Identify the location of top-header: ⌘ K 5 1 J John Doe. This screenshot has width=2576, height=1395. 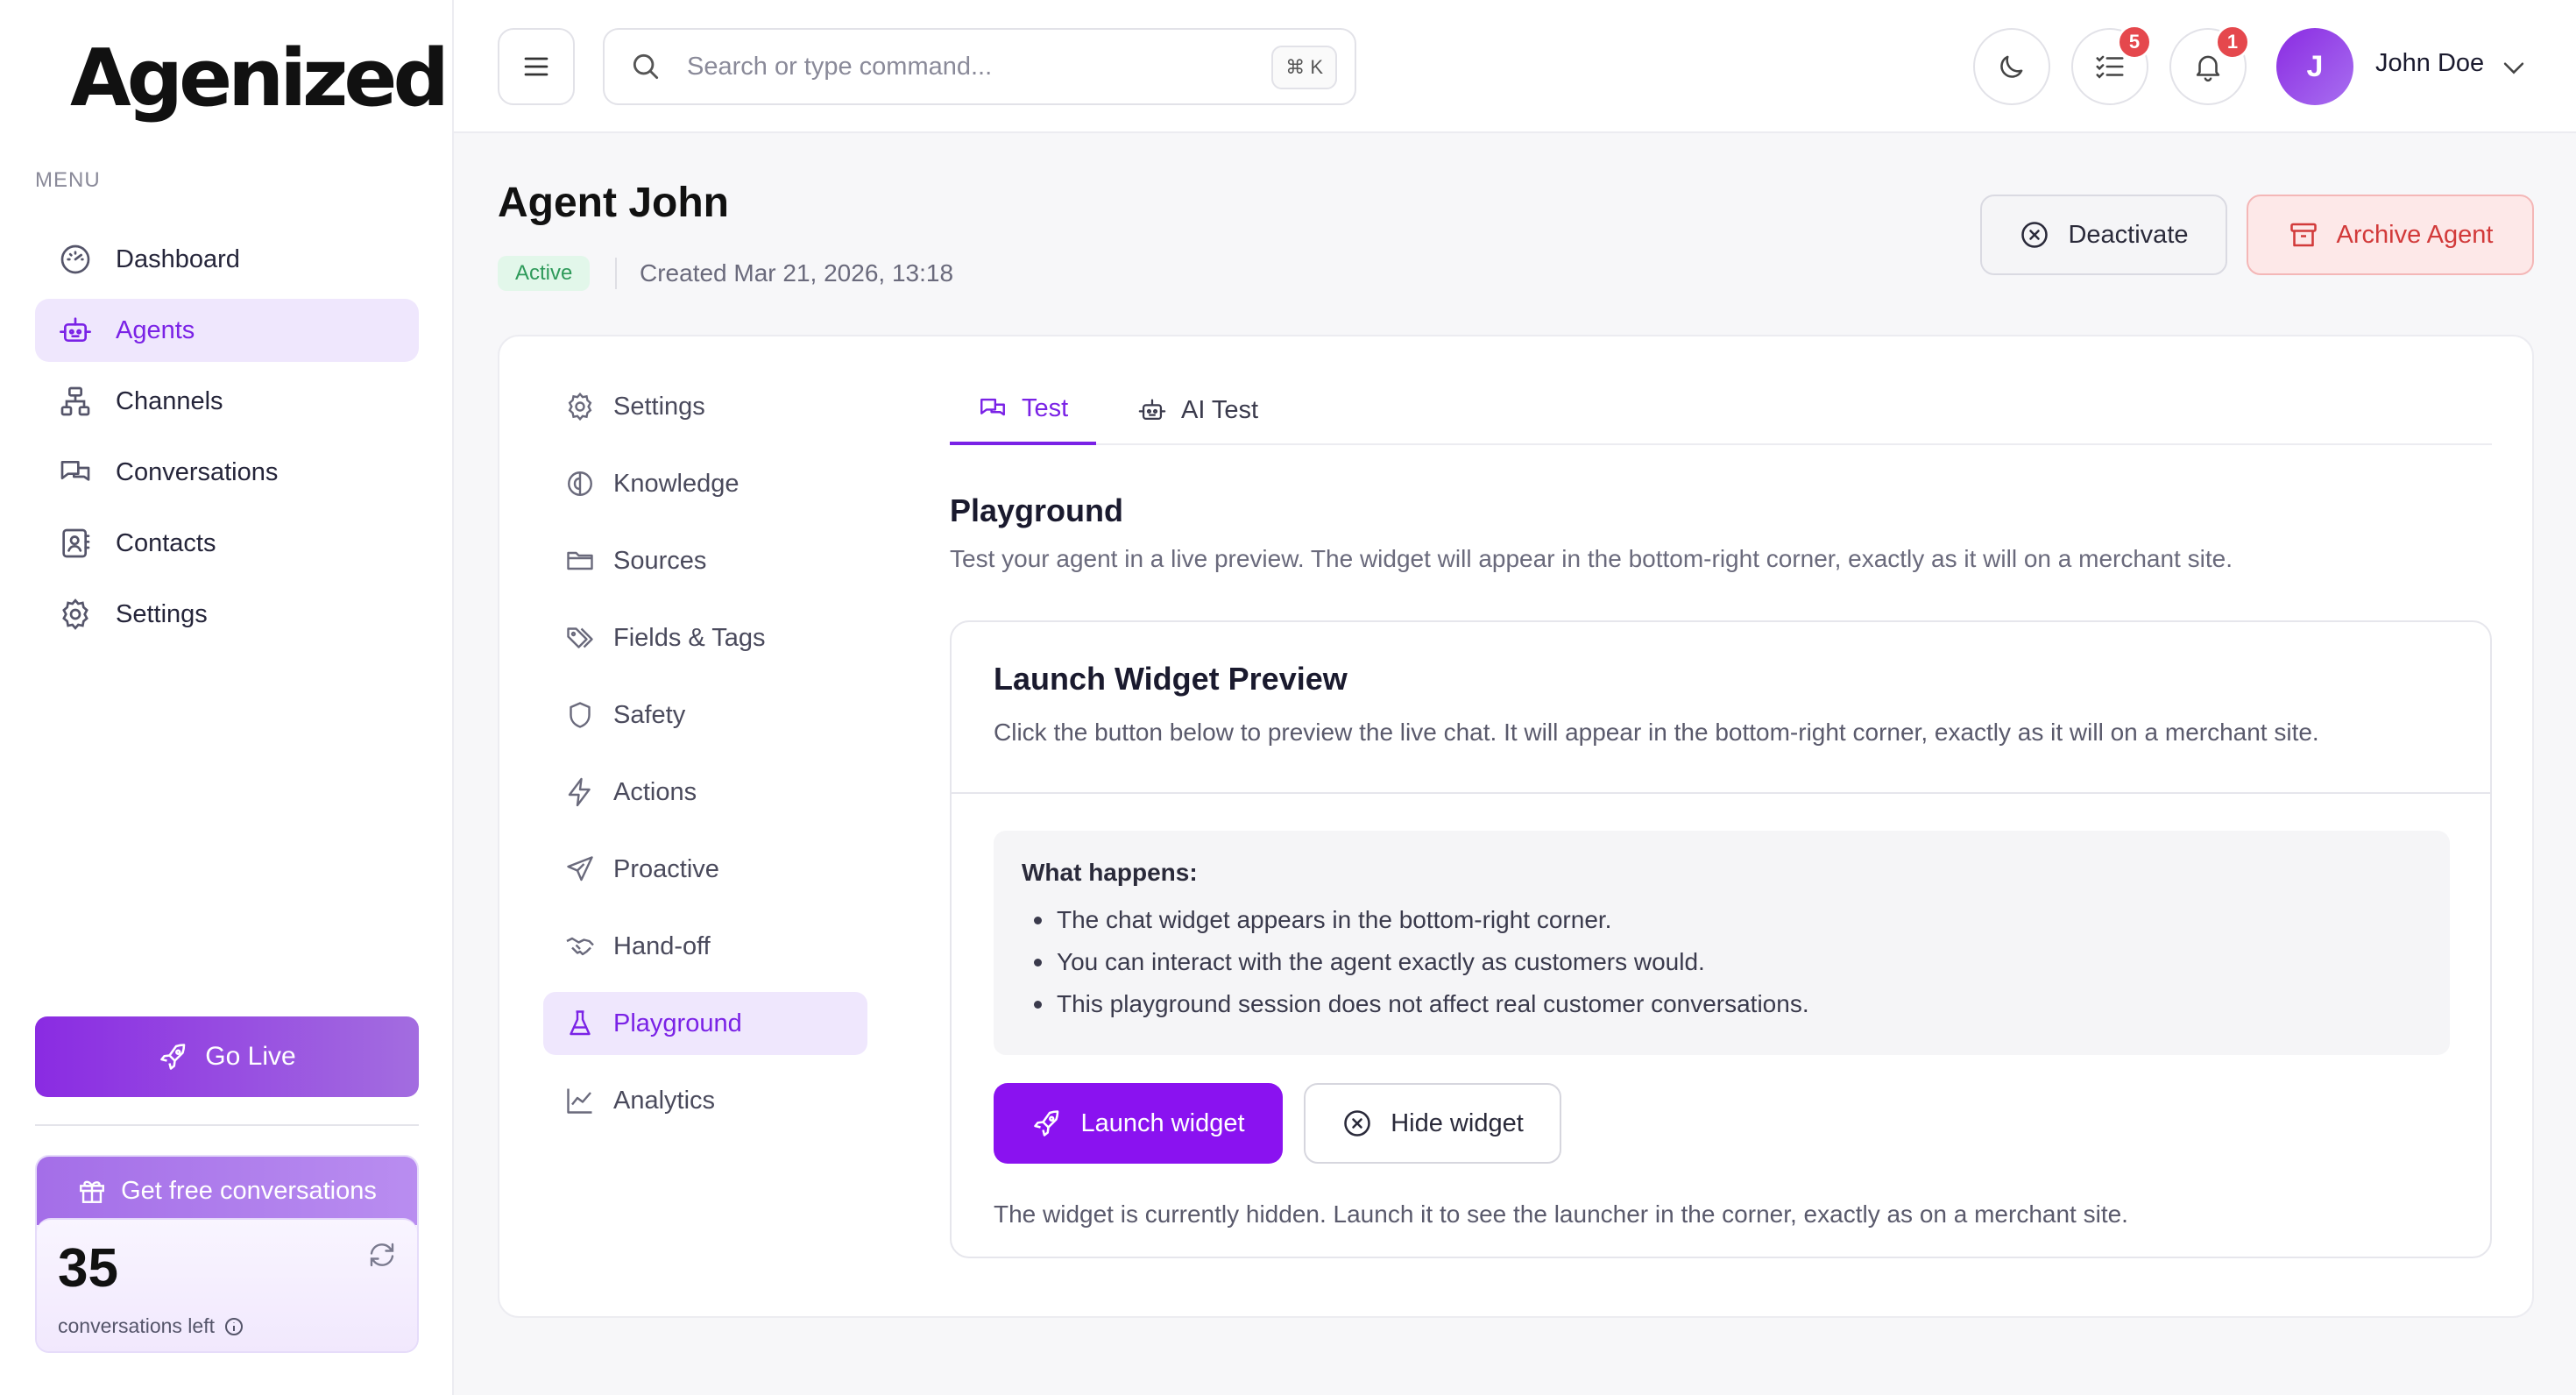
(1515, 66).